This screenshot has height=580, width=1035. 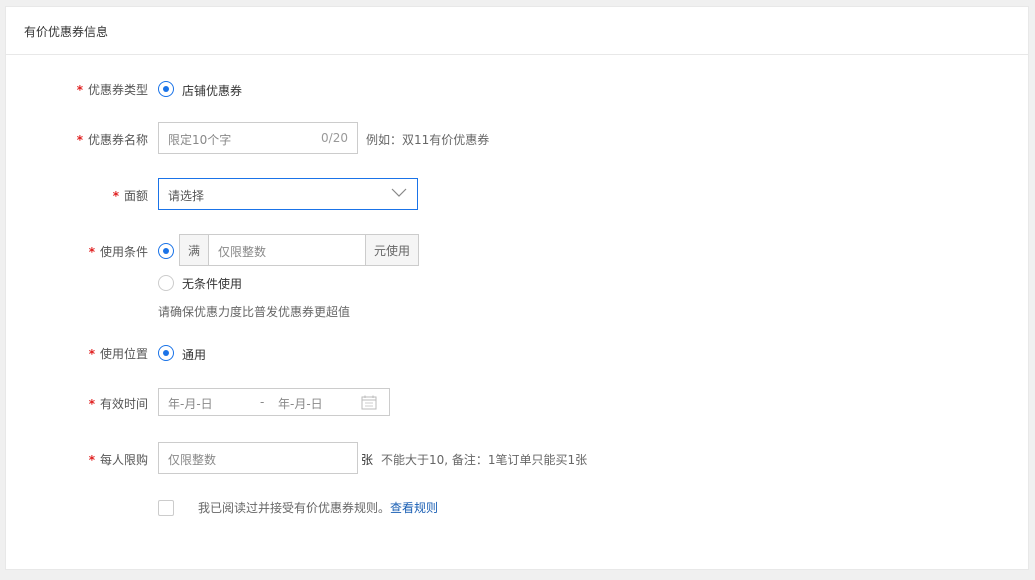 I want to click on valid-time-start-placeholder: 年-月-日, so click(x=190, y=404).